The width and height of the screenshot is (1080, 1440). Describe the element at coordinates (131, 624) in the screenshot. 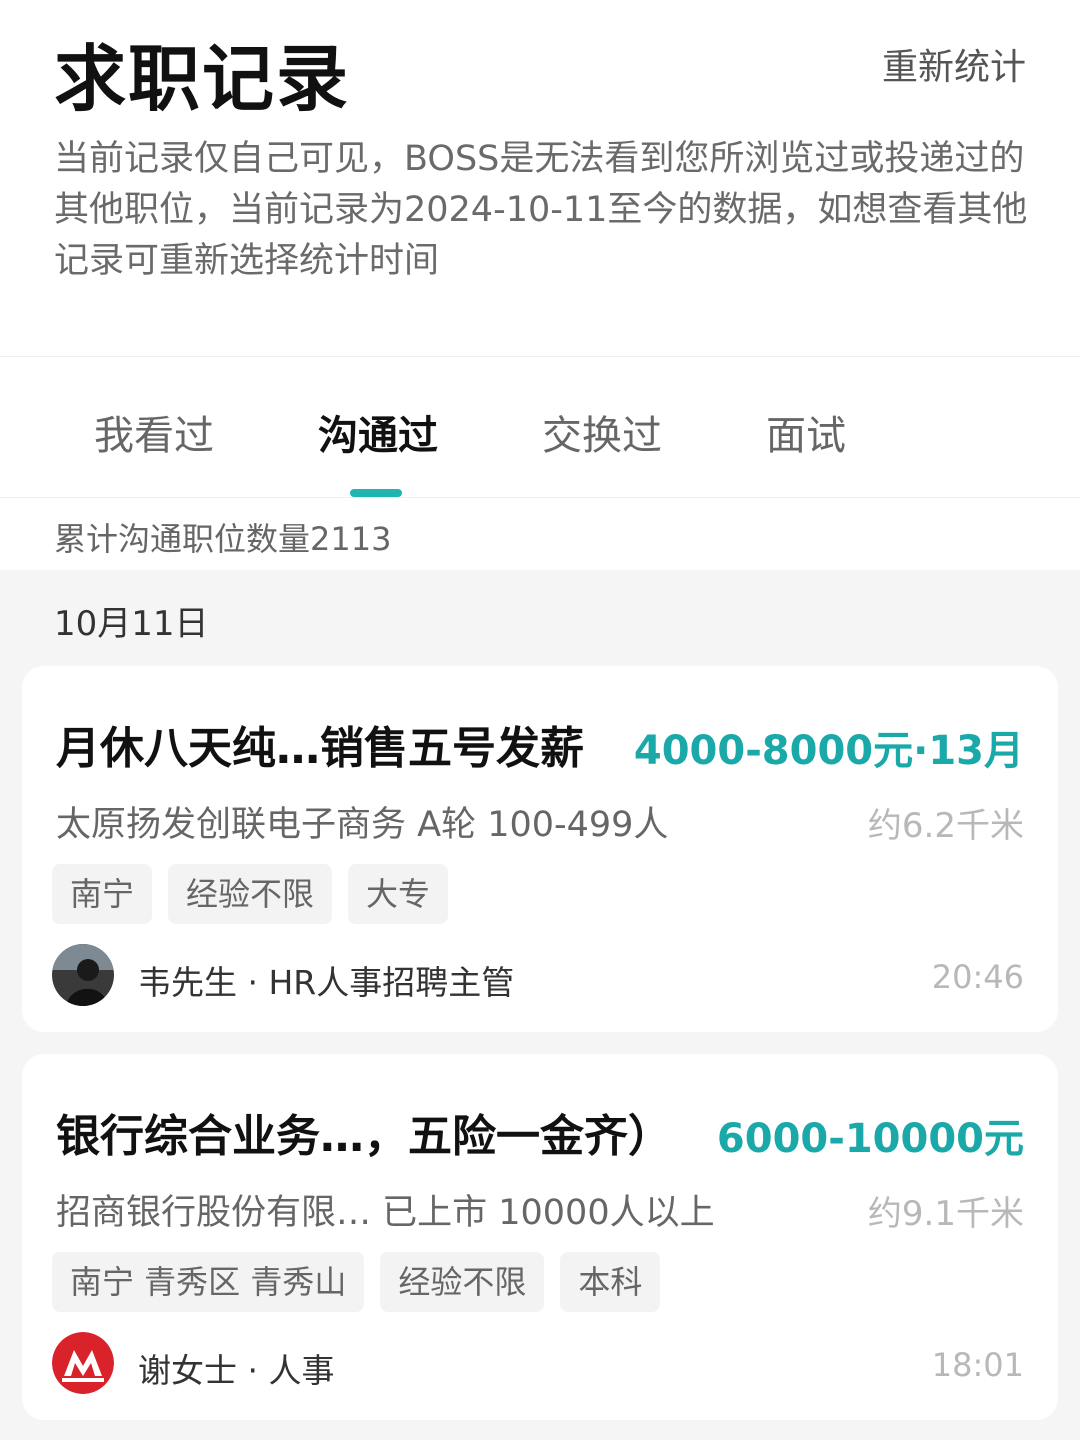

I see `date-label: 10月11日` at that location.